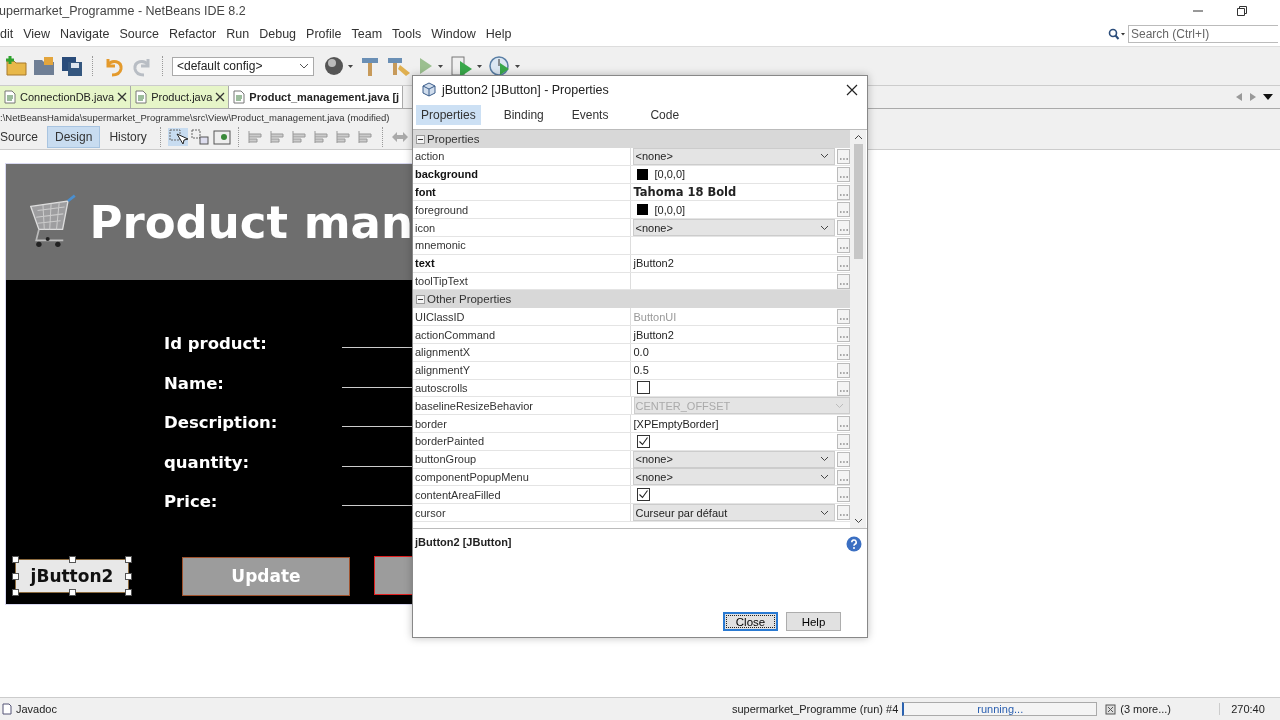 The width and height of the screenshot is (1280, 720). What do you see at coordinates (141, 97) in the screenshot?
I see `file-icon` at bounding box center [141, 97].